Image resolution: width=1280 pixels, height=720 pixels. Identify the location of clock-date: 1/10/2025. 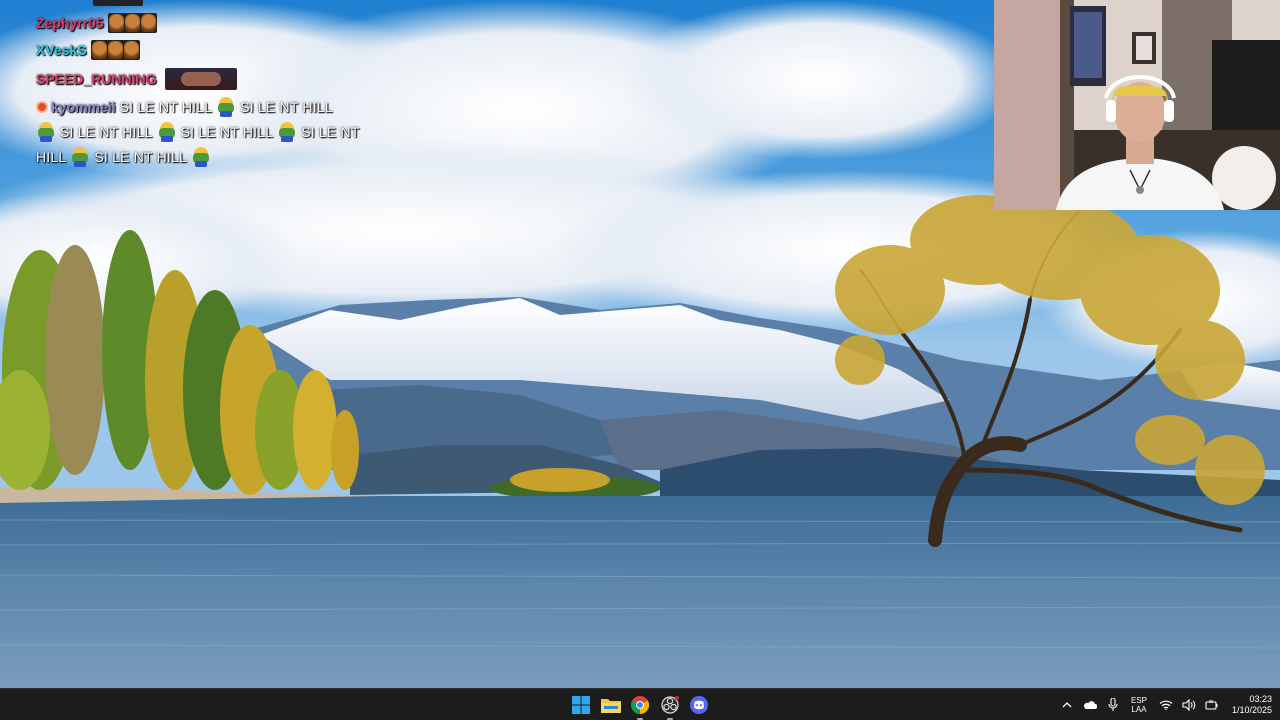
(1251, 710).